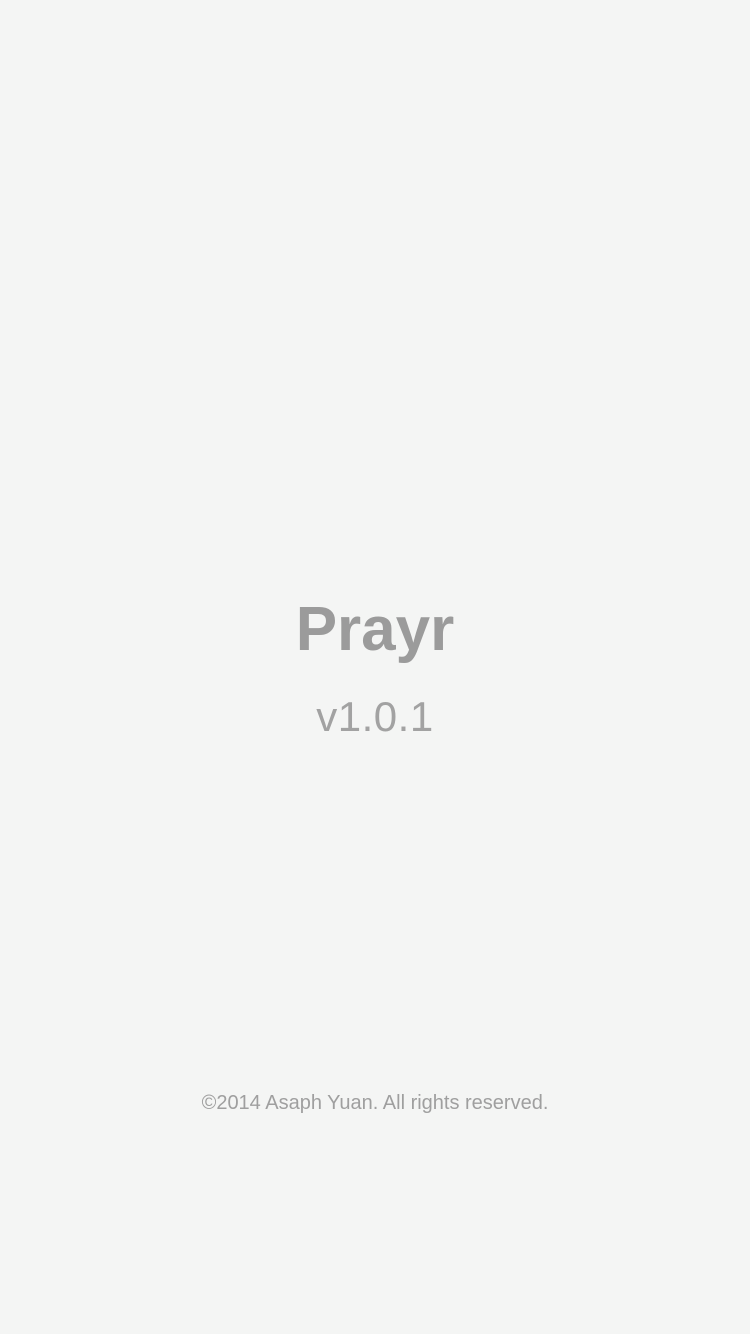  What do you see at coordinates (375, 716) in the screenshot?
I see `version-label: v1.0.1` at bounding box center [375, 716].